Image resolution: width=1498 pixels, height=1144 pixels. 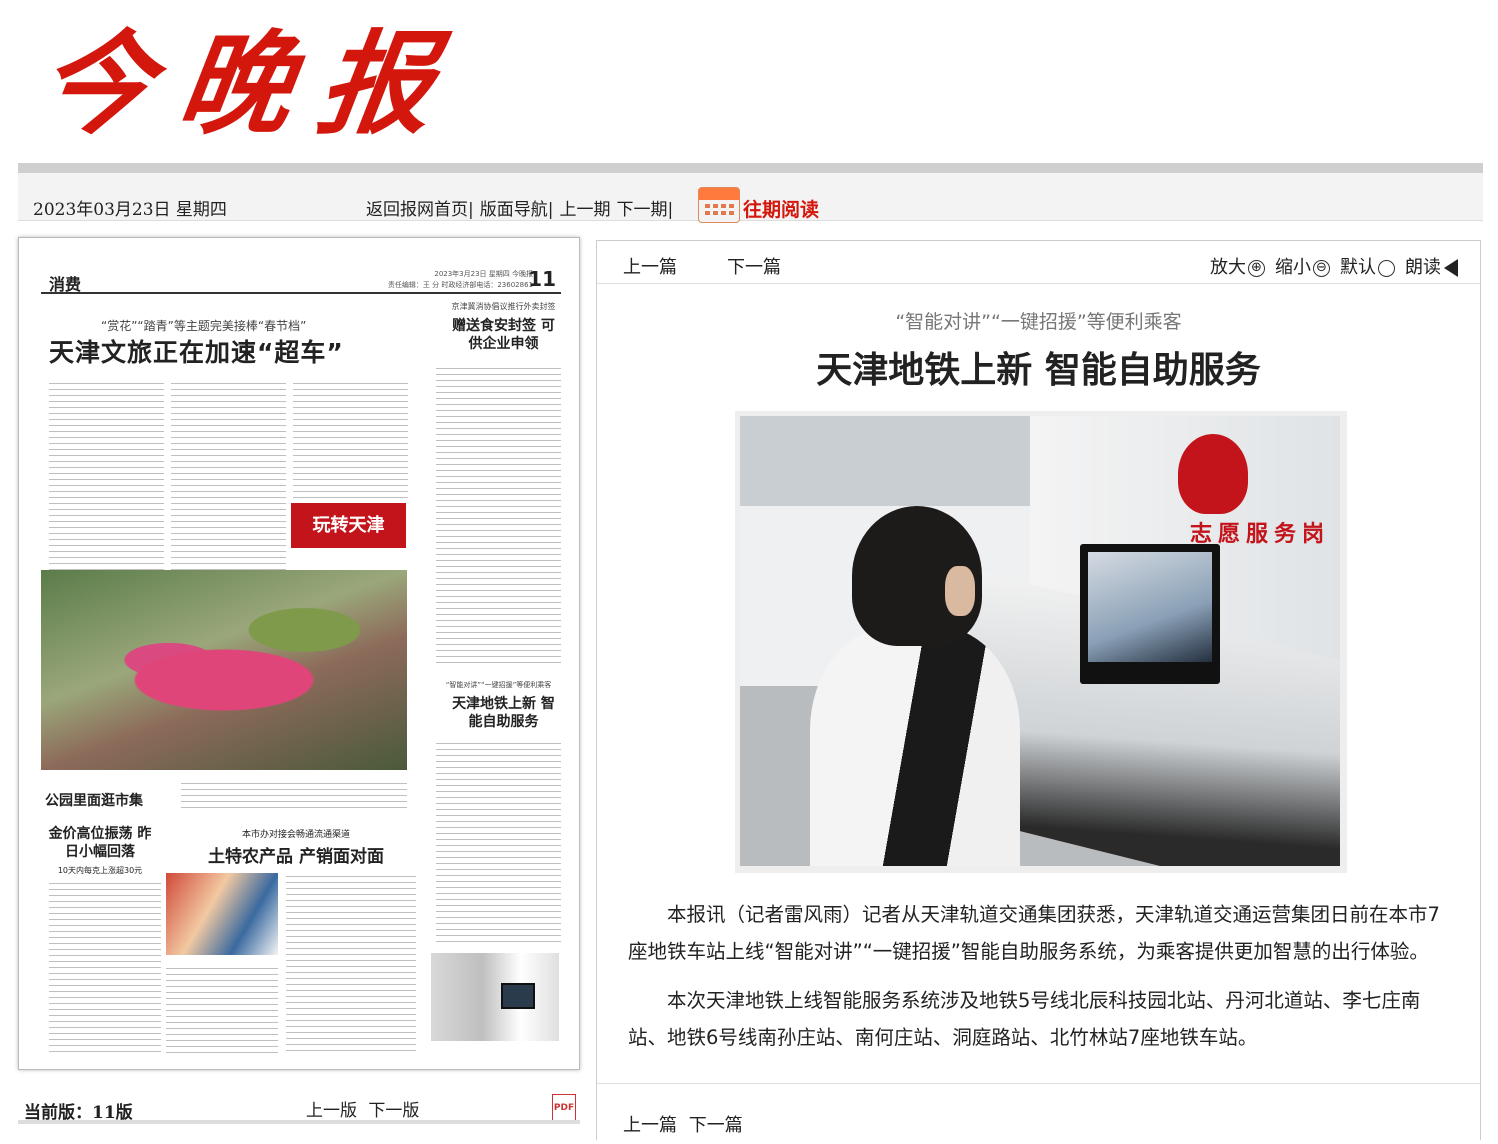 I want to click on zoom-in-icon: ⊕, so click(x=1256, y=268).